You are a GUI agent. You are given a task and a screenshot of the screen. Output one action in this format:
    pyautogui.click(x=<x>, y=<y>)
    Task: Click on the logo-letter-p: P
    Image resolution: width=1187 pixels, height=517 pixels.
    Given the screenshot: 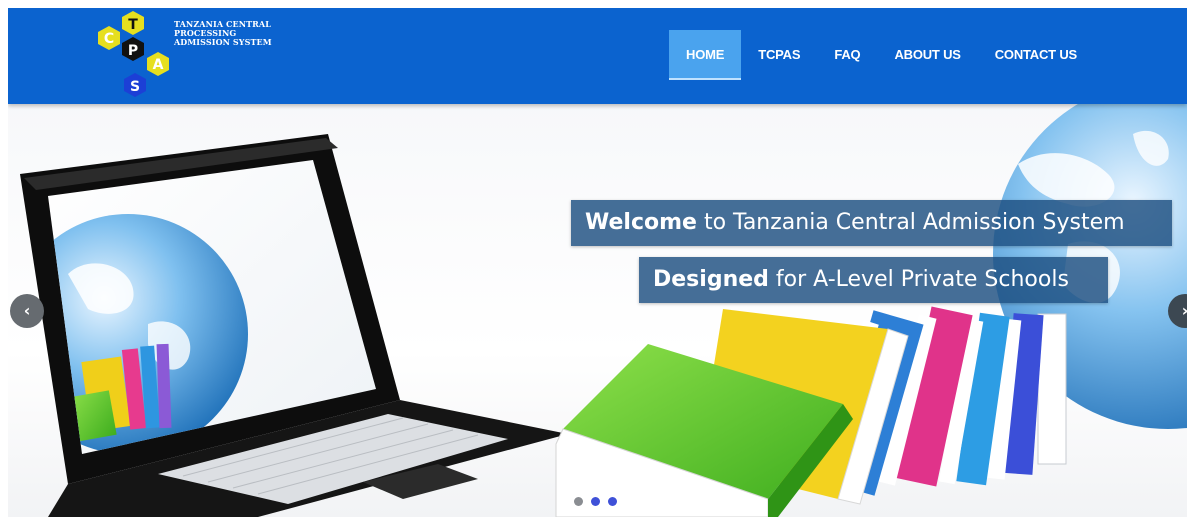 What is the action you would take?
    pyautogui.click(x=133, y=51)
    